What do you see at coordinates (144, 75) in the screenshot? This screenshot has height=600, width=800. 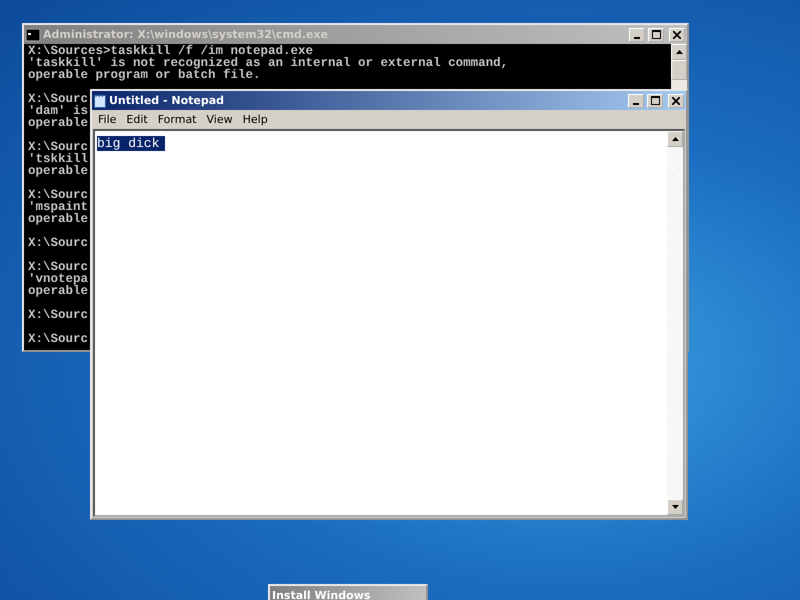 I see `console-line: operable program or batch file.` at bounding box center [144, 75].